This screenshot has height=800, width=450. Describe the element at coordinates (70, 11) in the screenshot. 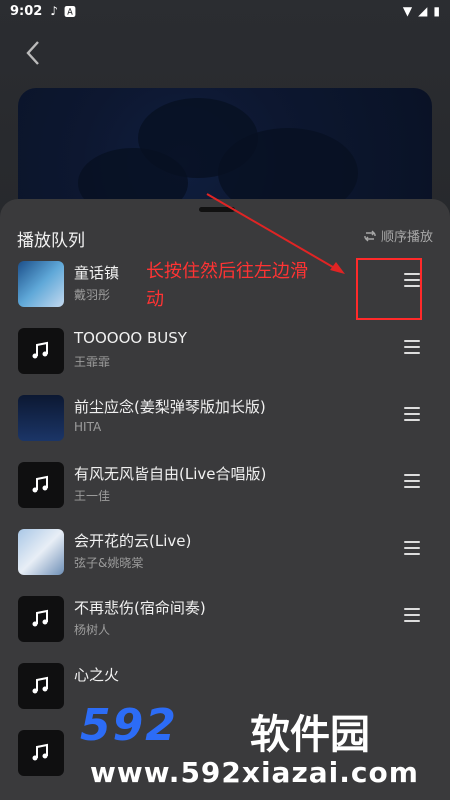

I see `a-icon: 🅰` at that location.